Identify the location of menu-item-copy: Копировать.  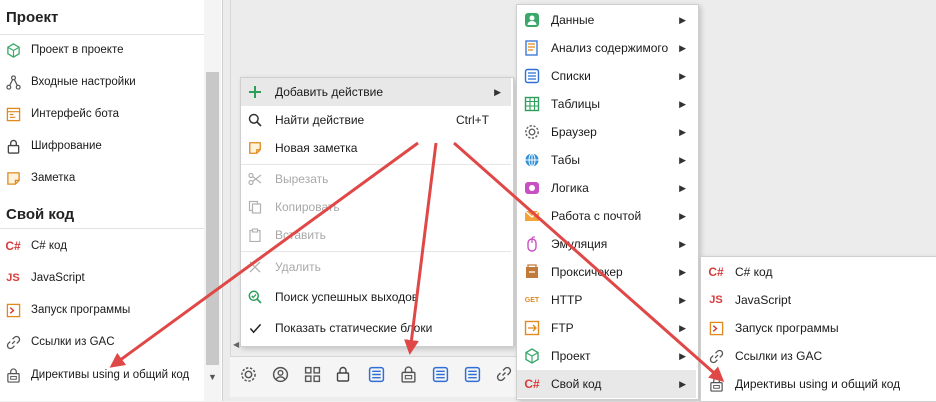
(376, 207).